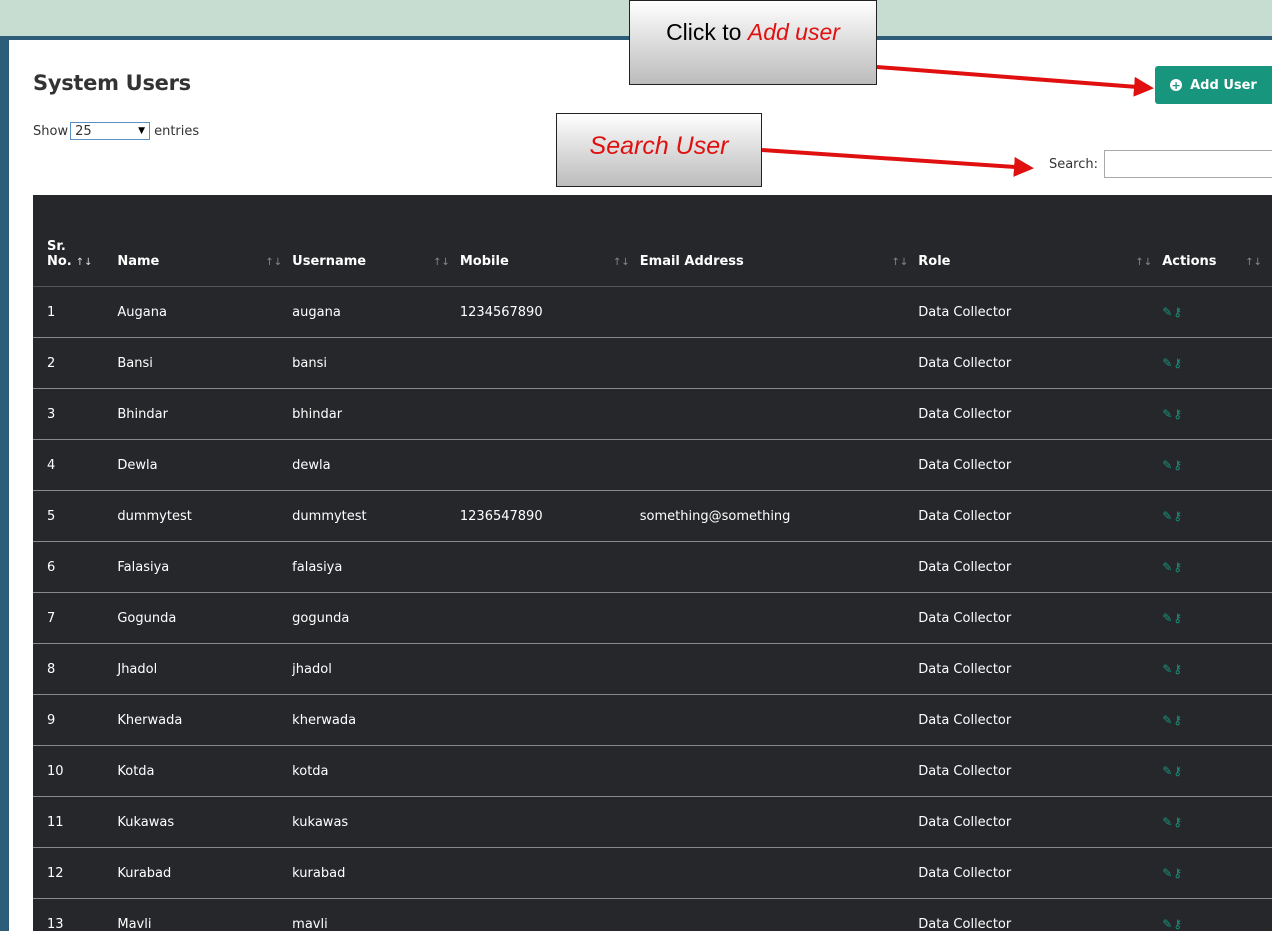 The image size is (1272, 931). What do you see at coordinates (1188, 164) in the screenshot?
I see `search-input` at bounding box center [1188, 164].